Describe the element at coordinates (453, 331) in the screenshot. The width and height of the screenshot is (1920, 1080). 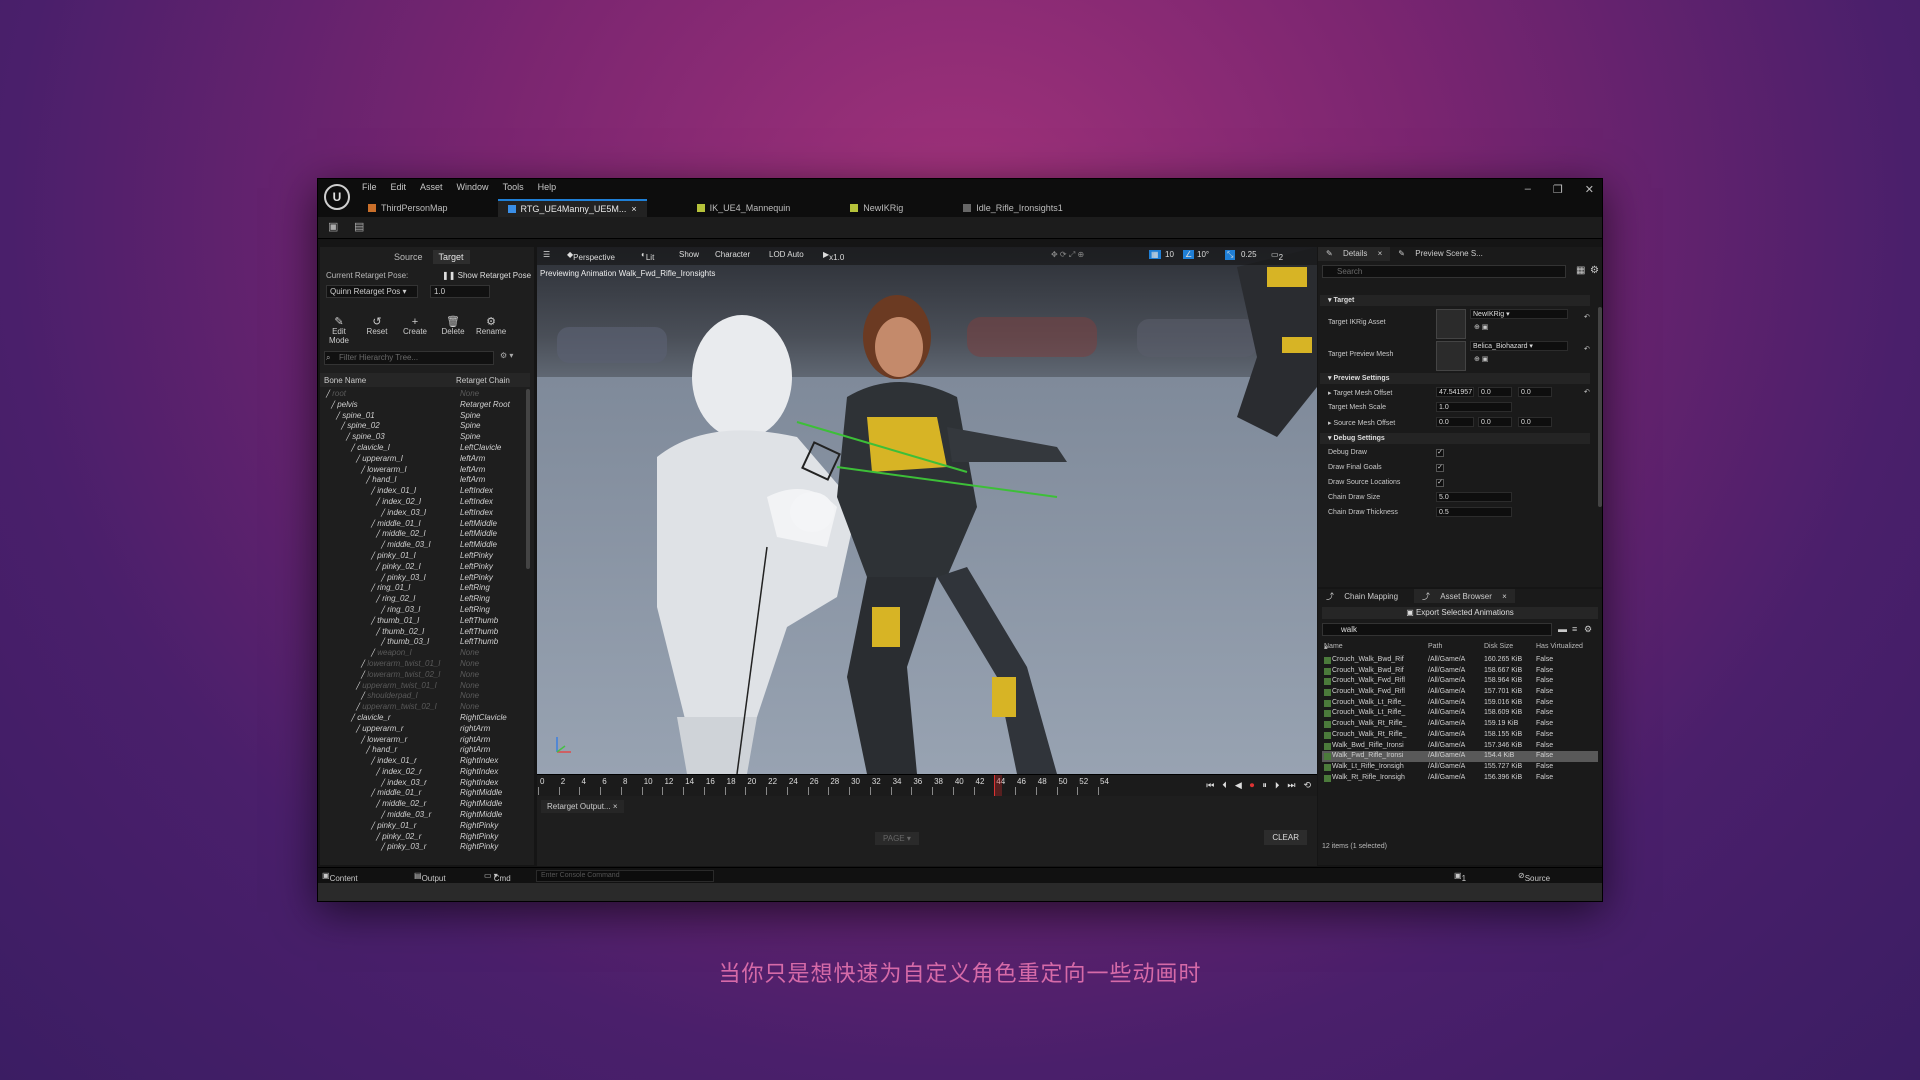
I see `delete-button: 🗑 Delete` at that location.